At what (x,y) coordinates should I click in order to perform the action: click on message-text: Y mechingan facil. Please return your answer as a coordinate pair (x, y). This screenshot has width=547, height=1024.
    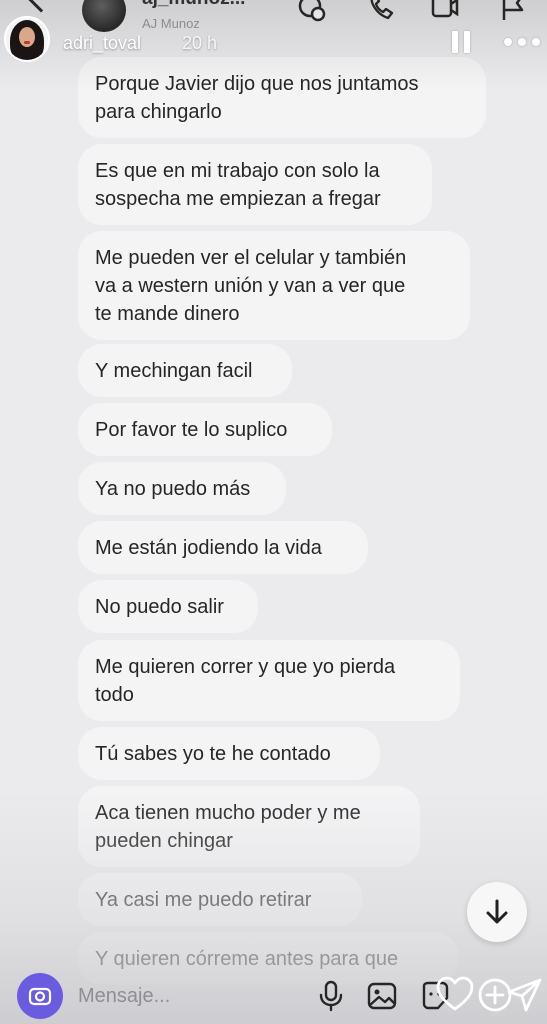
    Looking at the image, I should click on (174, 371).